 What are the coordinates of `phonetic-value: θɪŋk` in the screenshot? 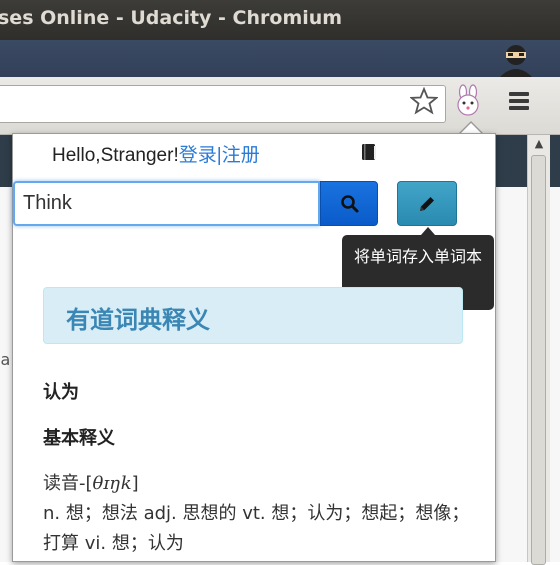 It's located at (112, 483).